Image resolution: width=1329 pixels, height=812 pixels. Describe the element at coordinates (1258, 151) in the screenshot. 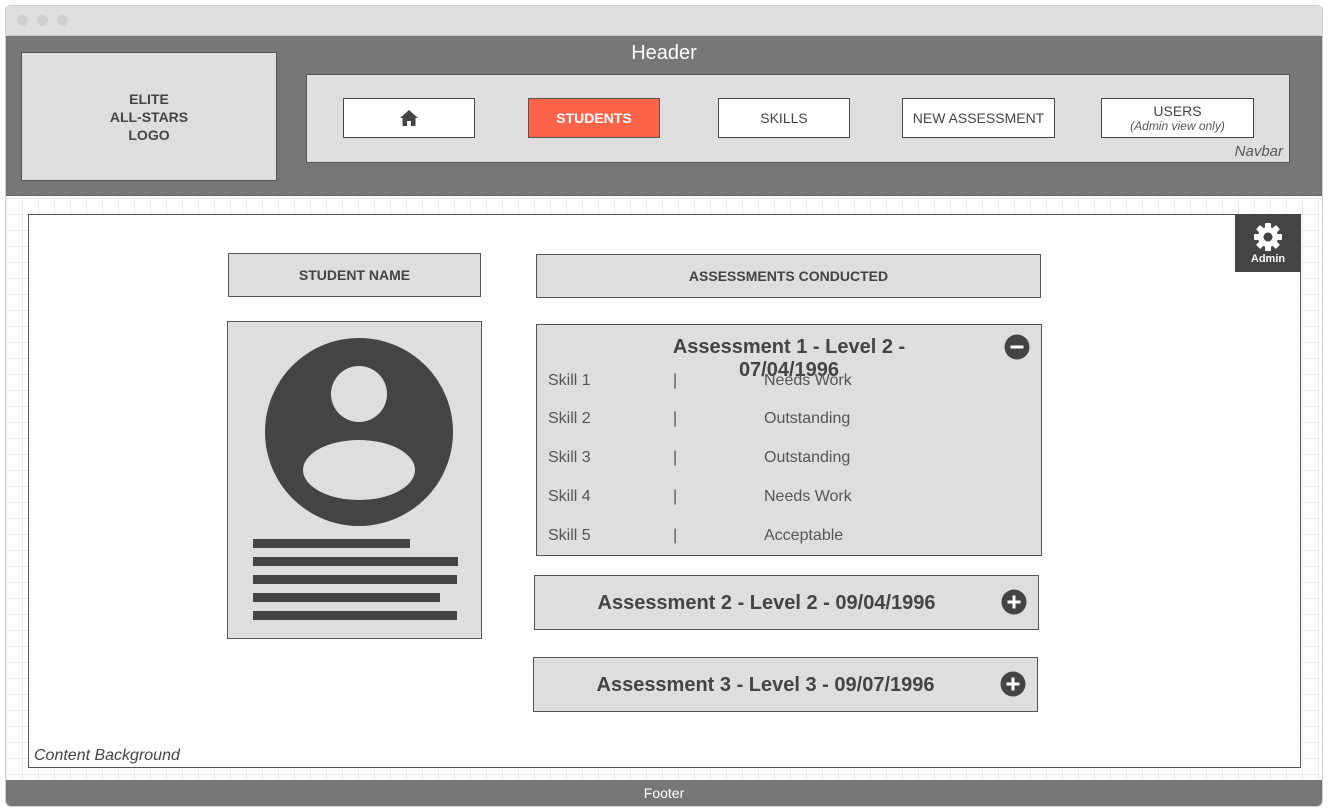

I see `navbar-label: Navbar` at that location.